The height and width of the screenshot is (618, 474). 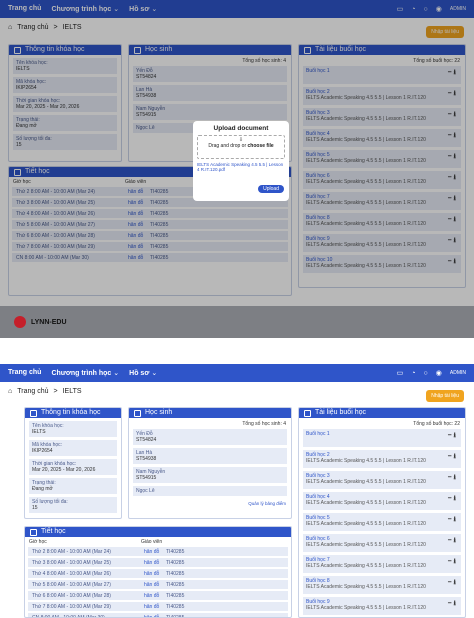 What do you see at coordinates (458, 373) in the screenshot?
I see `admin-label: ADMIN` at bounding box center [458, 373].